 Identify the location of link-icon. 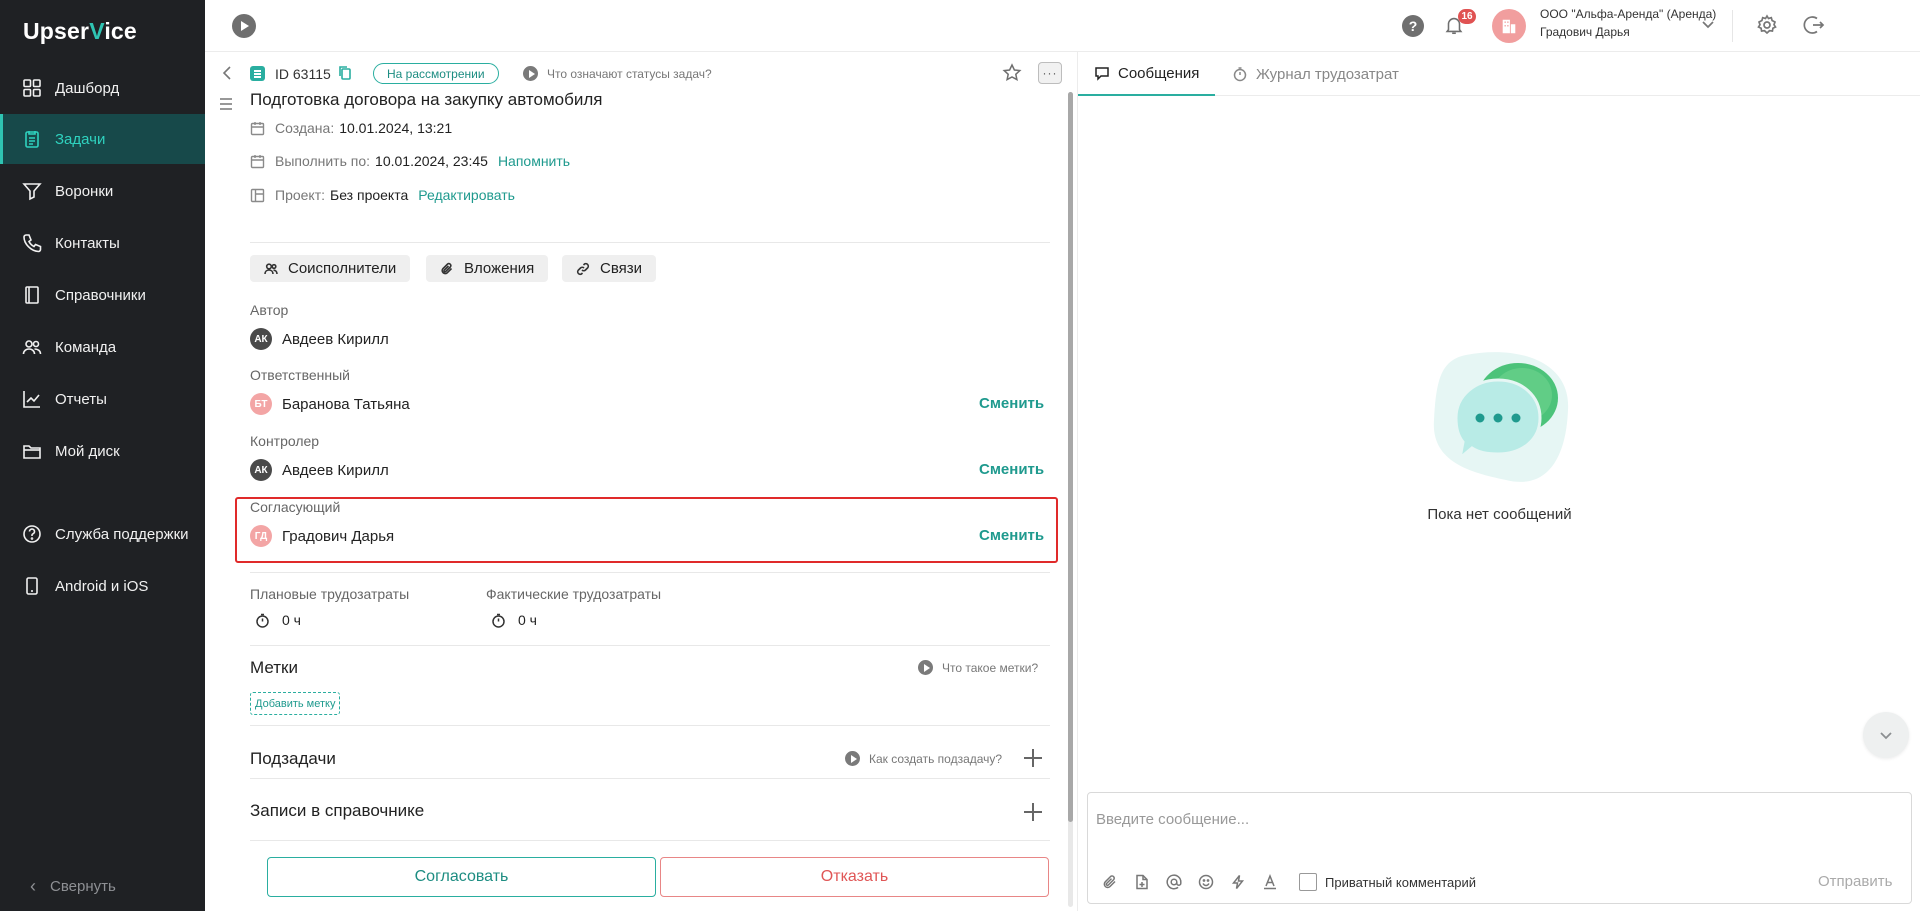
(583, 268).